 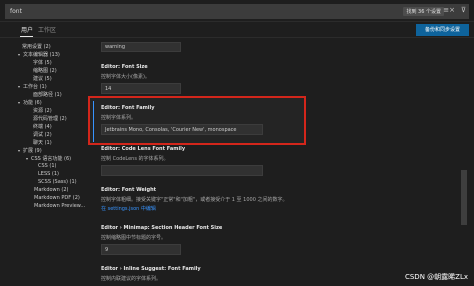 I want to click on font-family-title: Editor: Font Family, so click(x=128, y=108).